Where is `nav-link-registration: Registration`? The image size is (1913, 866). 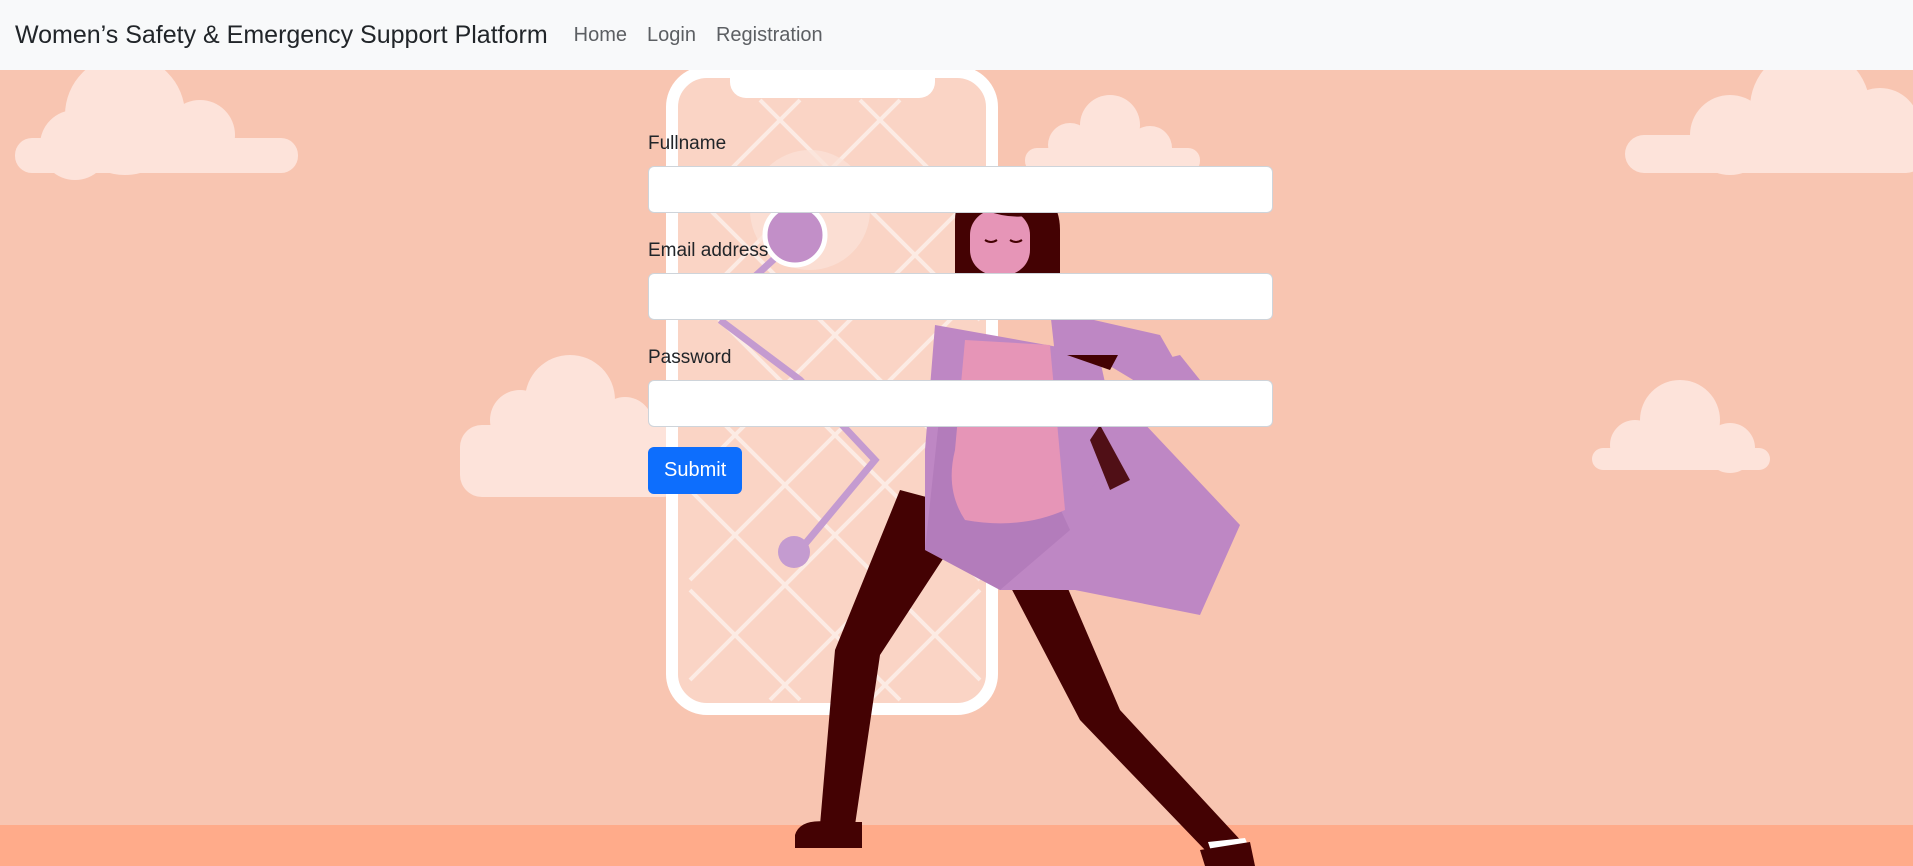 nav-link-registration: Registration is located at coordinates (769, 35).